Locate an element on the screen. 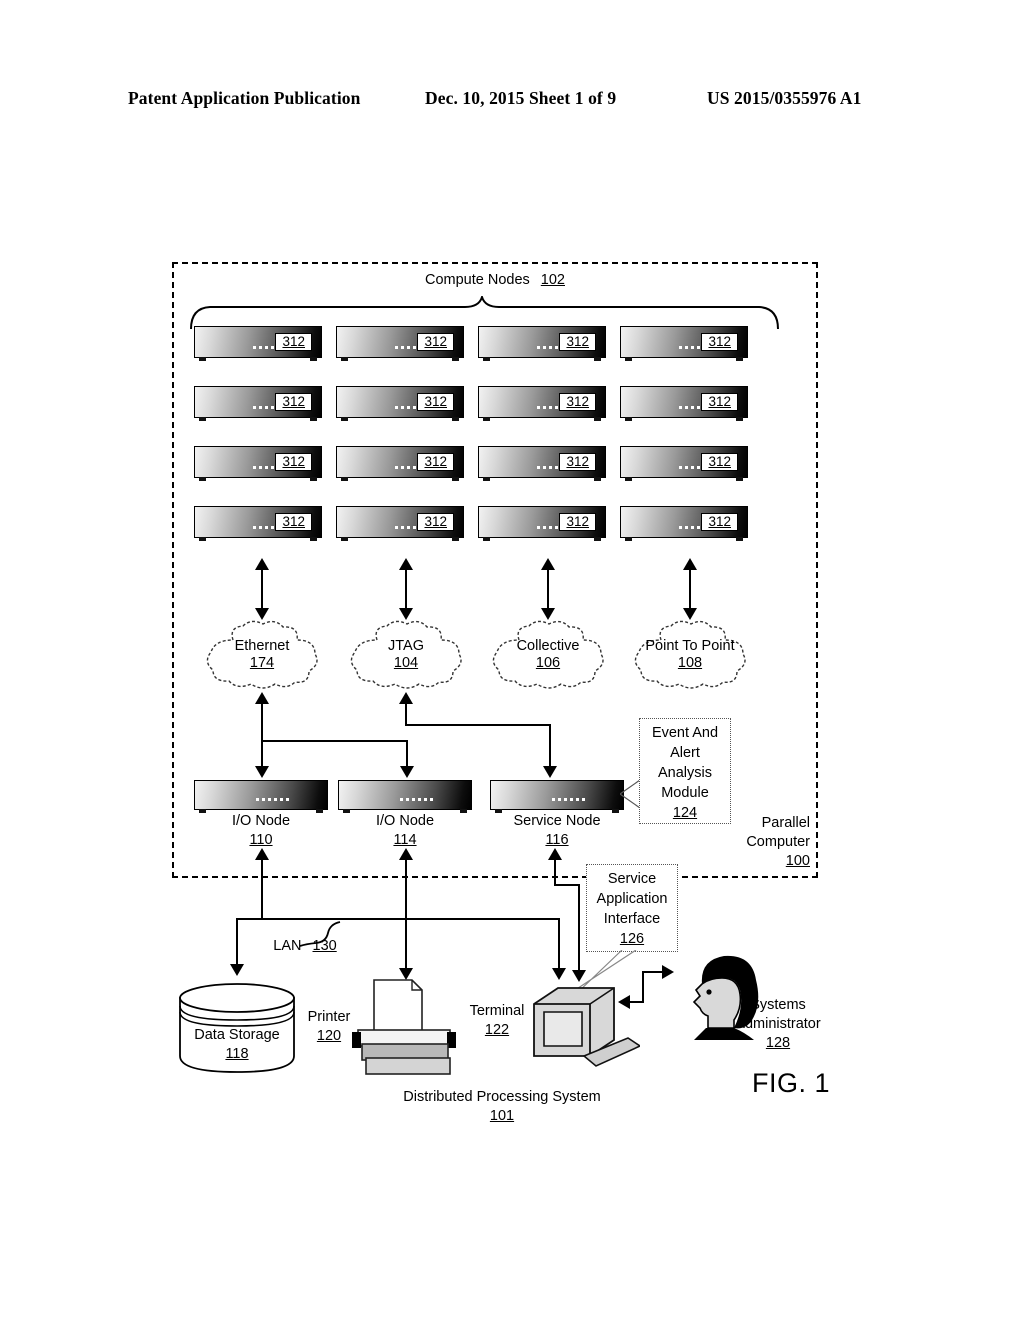 The height and width of the screenshot is (1320, 1024). io-node-110-label: I/O Node 110 is located at coordinates (261, 831).